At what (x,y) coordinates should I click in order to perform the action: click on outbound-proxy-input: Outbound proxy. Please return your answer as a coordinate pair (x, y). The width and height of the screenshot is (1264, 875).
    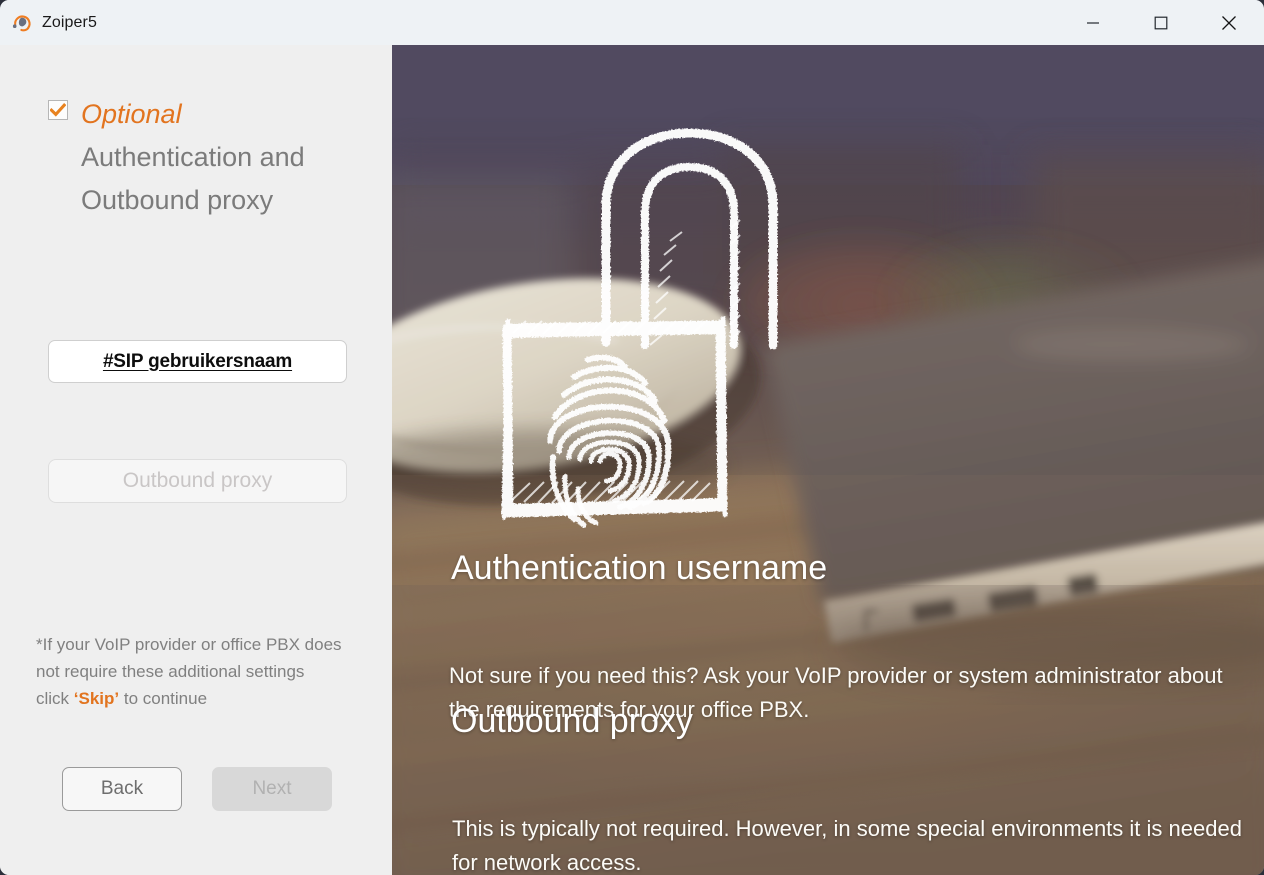
    Looking at the image, I should click on (197, 481).